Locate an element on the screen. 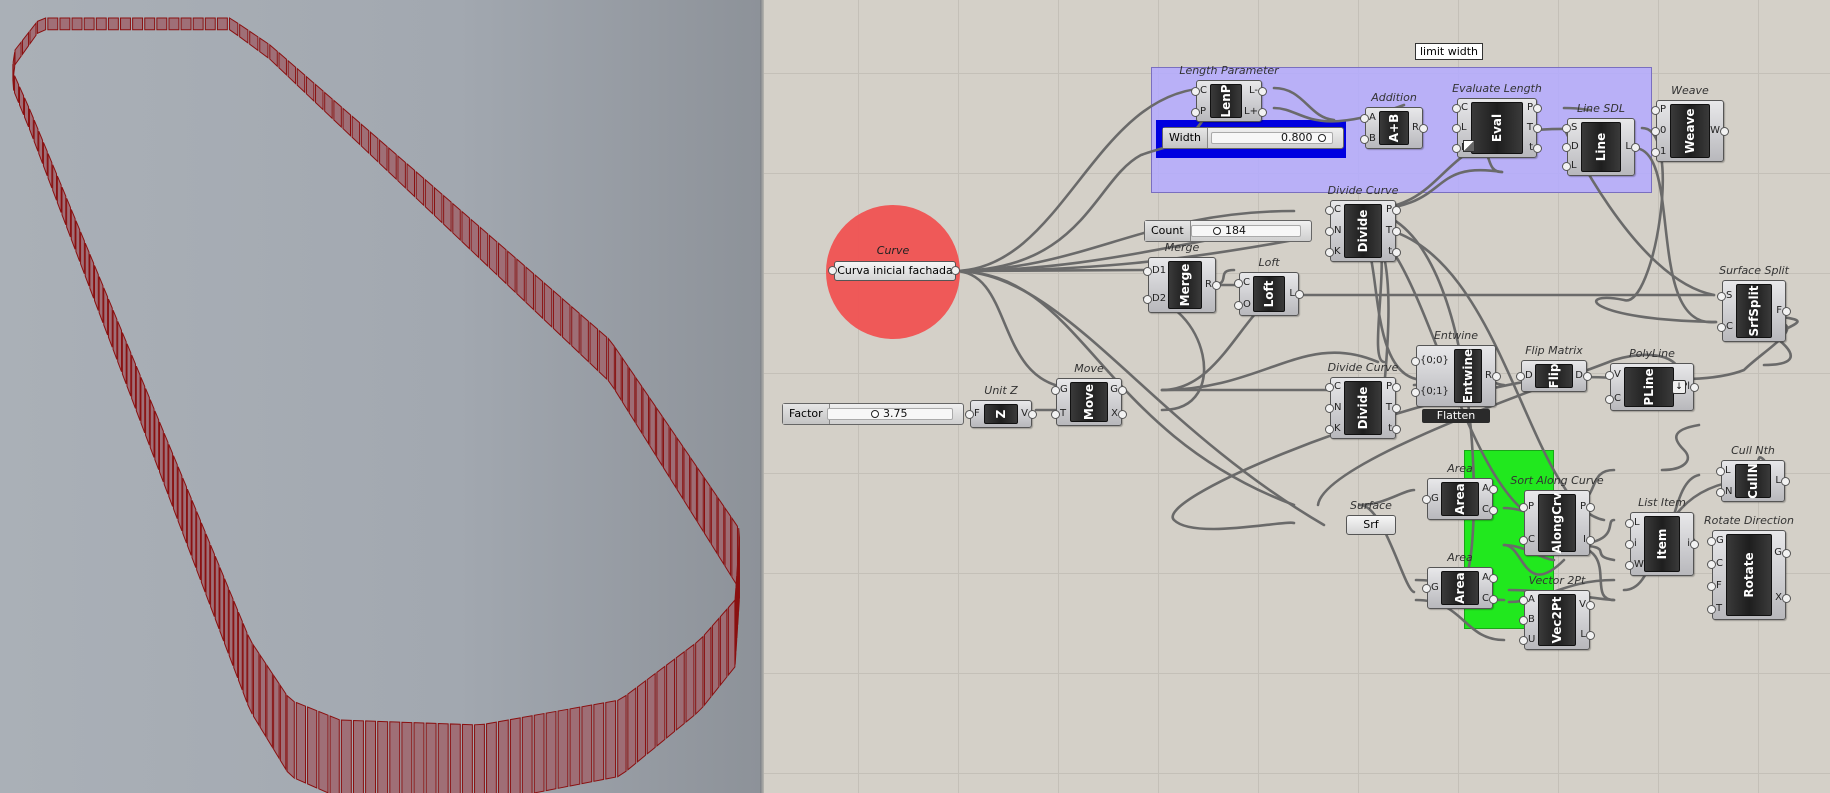  move-component: Move Move G T G X is located at coordinates (1089, 394).